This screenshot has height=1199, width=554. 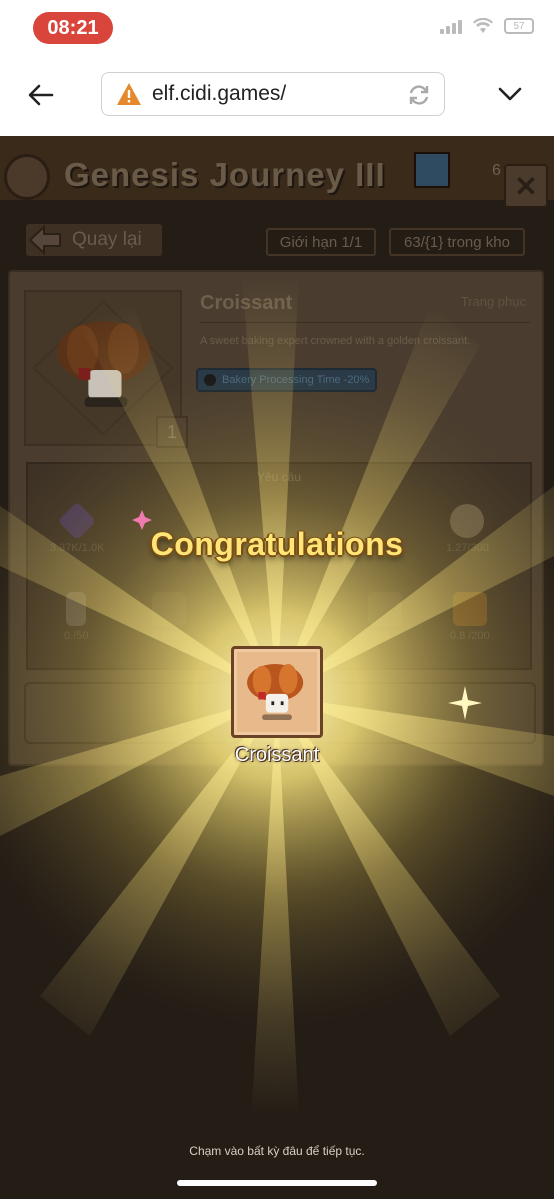 I want to click on item-count: 1, so click(x=172, y=432).